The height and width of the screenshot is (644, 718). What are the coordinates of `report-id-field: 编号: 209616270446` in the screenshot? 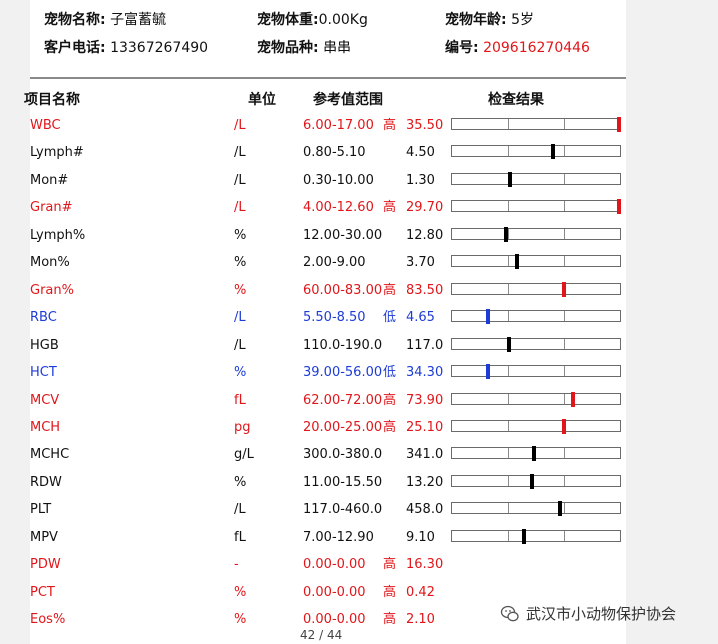 It's located at (517, 48).